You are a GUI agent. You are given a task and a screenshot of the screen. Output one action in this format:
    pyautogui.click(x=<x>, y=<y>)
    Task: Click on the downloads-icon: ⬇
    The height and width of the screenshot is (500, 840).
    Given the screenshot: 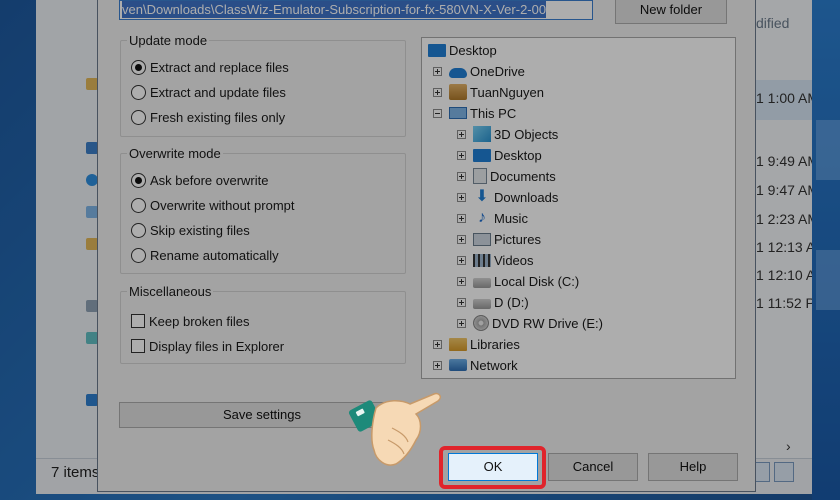 What is the action you would take?
    pyautogui.click(x=482, y=196)
    